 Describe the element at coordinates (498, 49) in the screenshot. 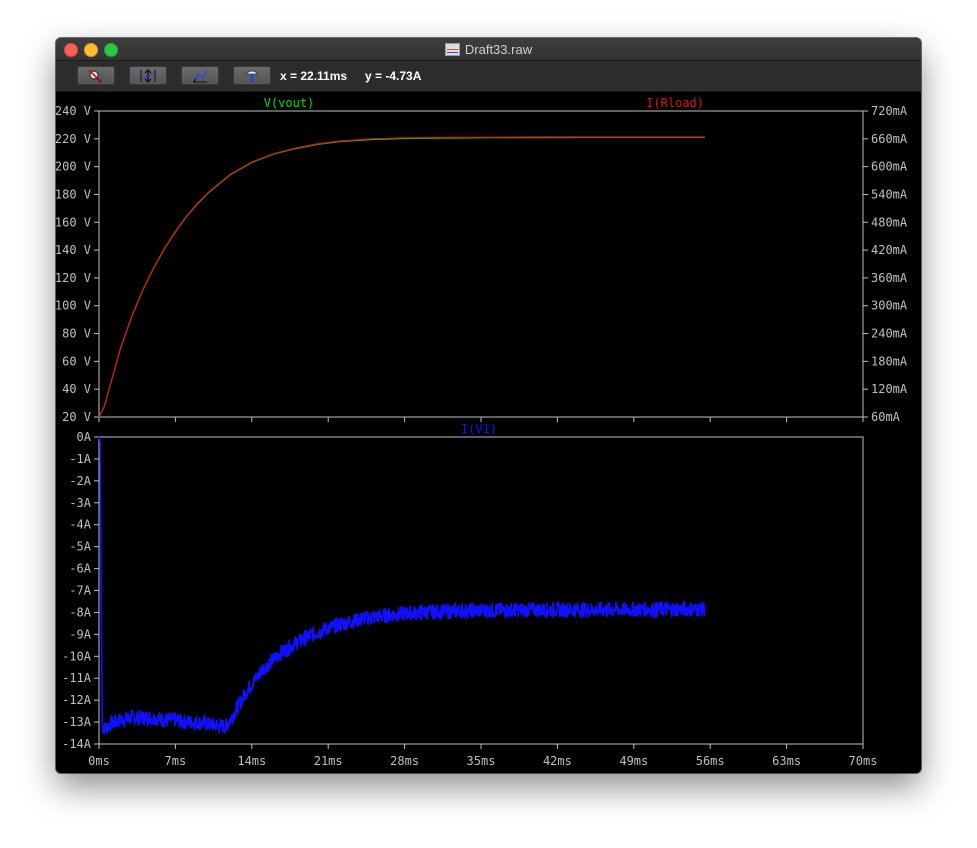

I see `window-title: Draft33.raw` at that location.